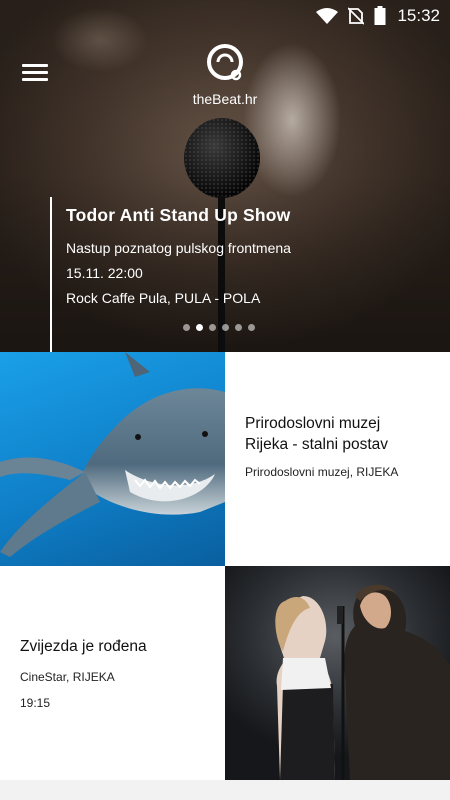  I want to click on battery-icon, so click(380, 15).